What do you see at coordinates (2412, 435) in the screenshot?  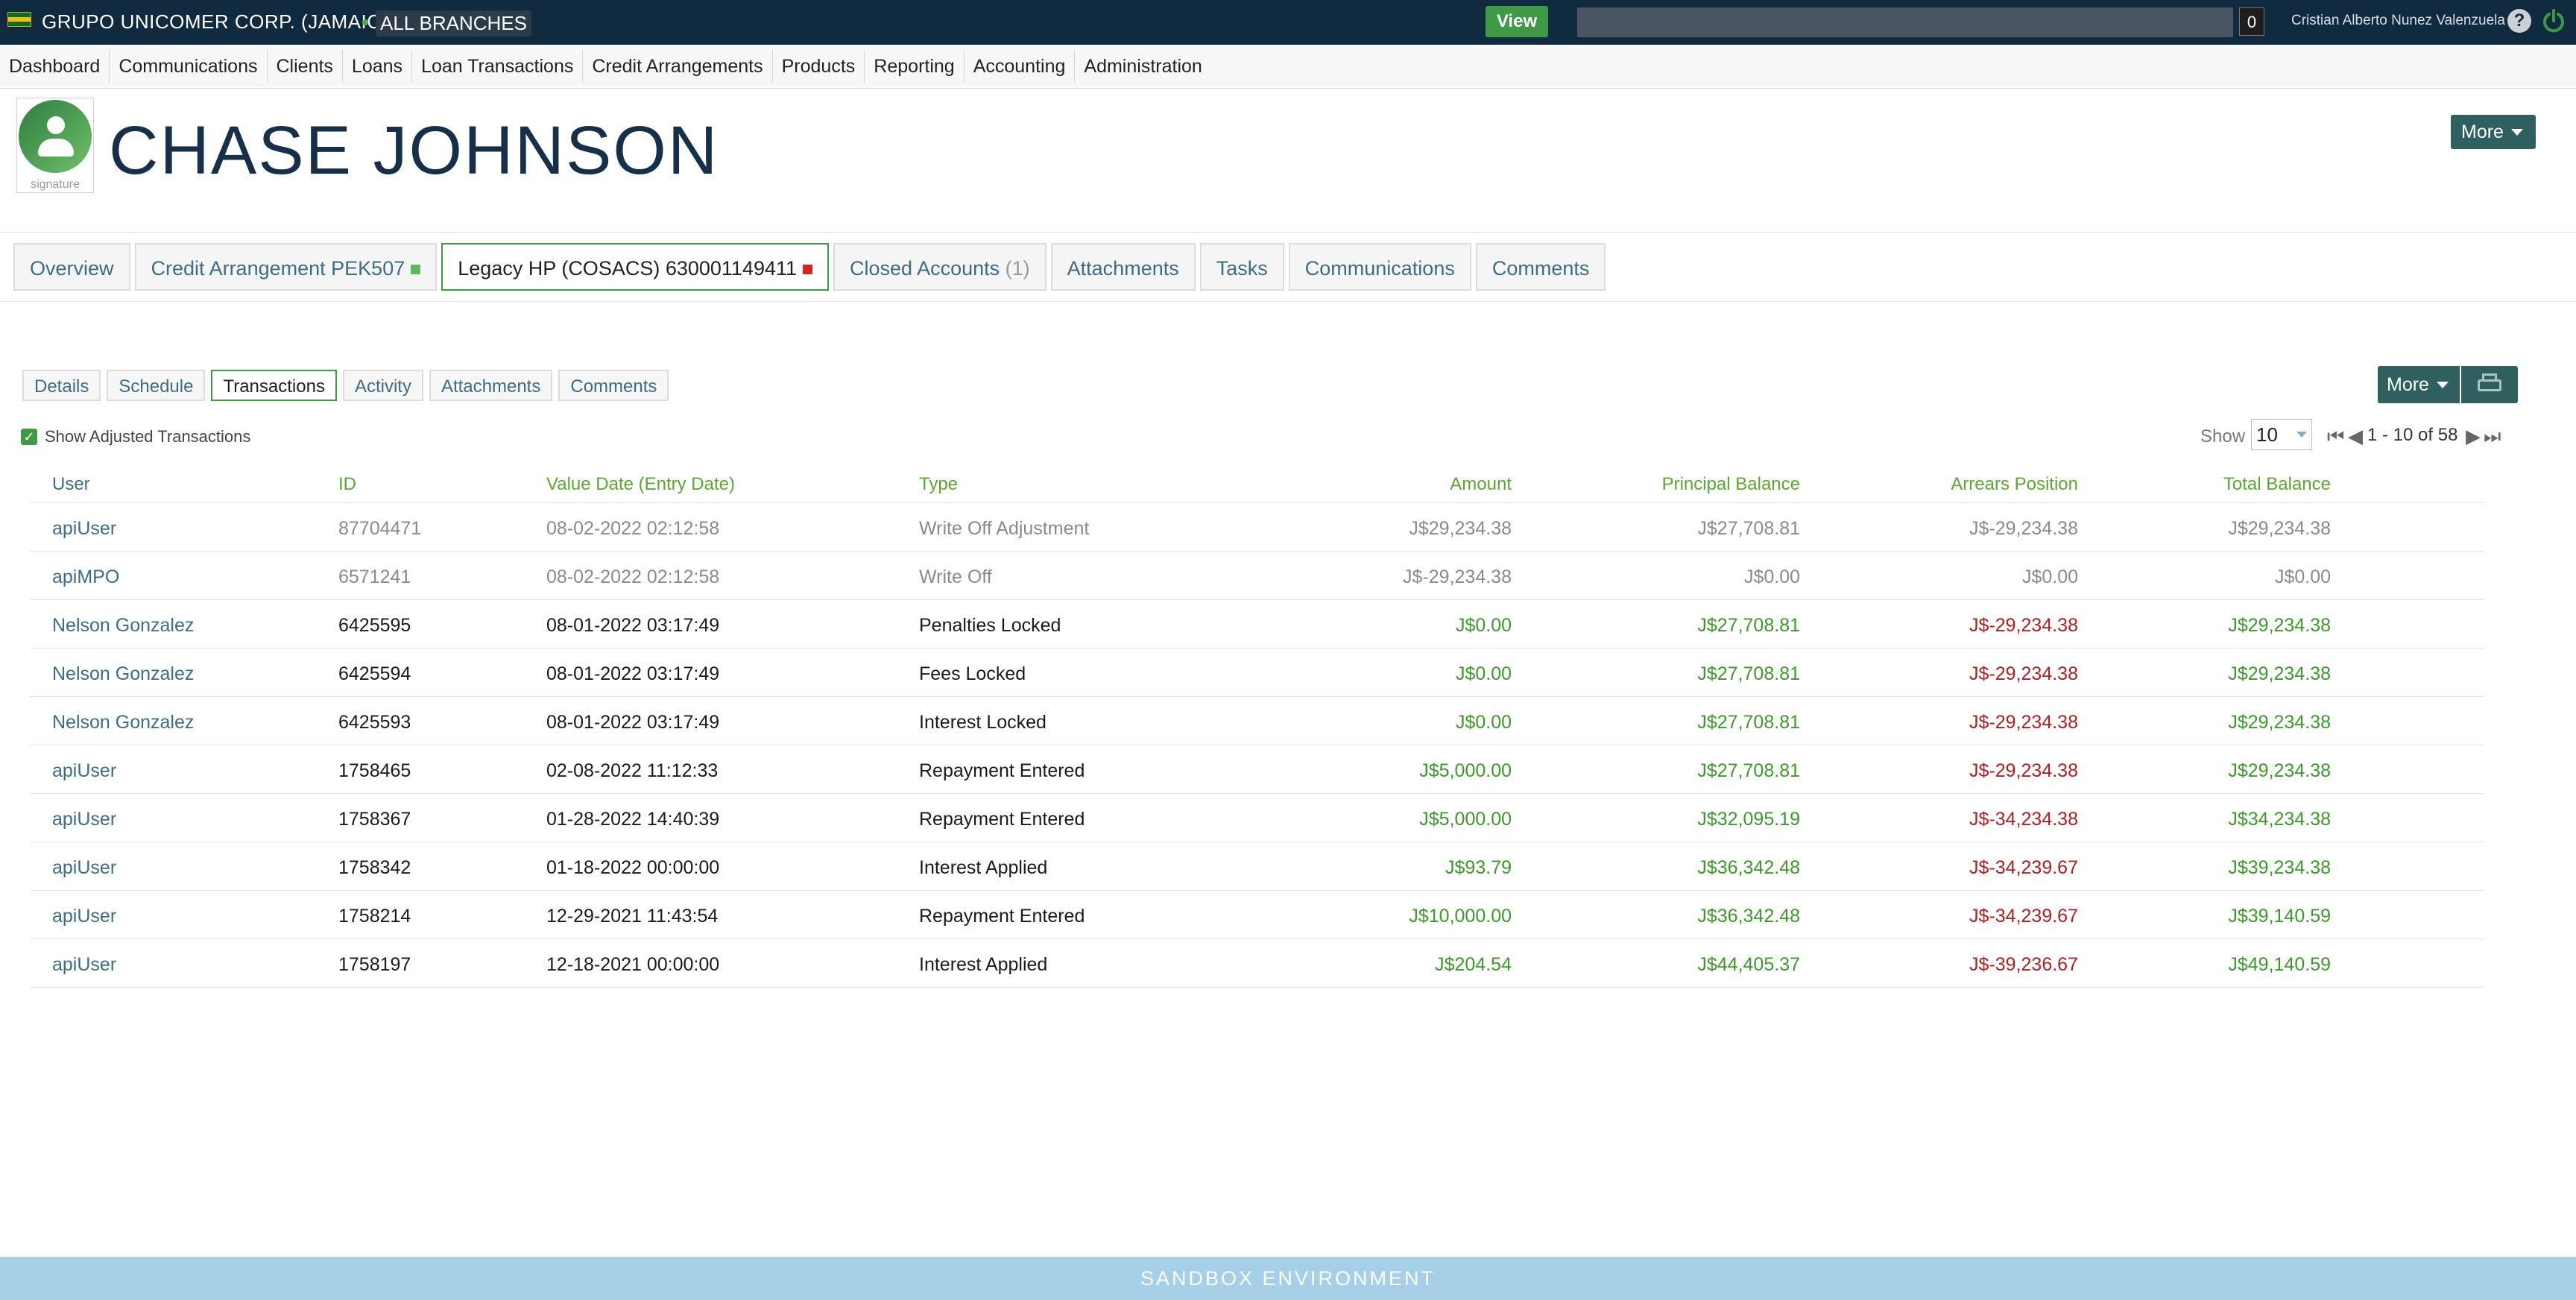 I see `page-info: 1 - 10 of 58` at bounding box center [2412, 435].